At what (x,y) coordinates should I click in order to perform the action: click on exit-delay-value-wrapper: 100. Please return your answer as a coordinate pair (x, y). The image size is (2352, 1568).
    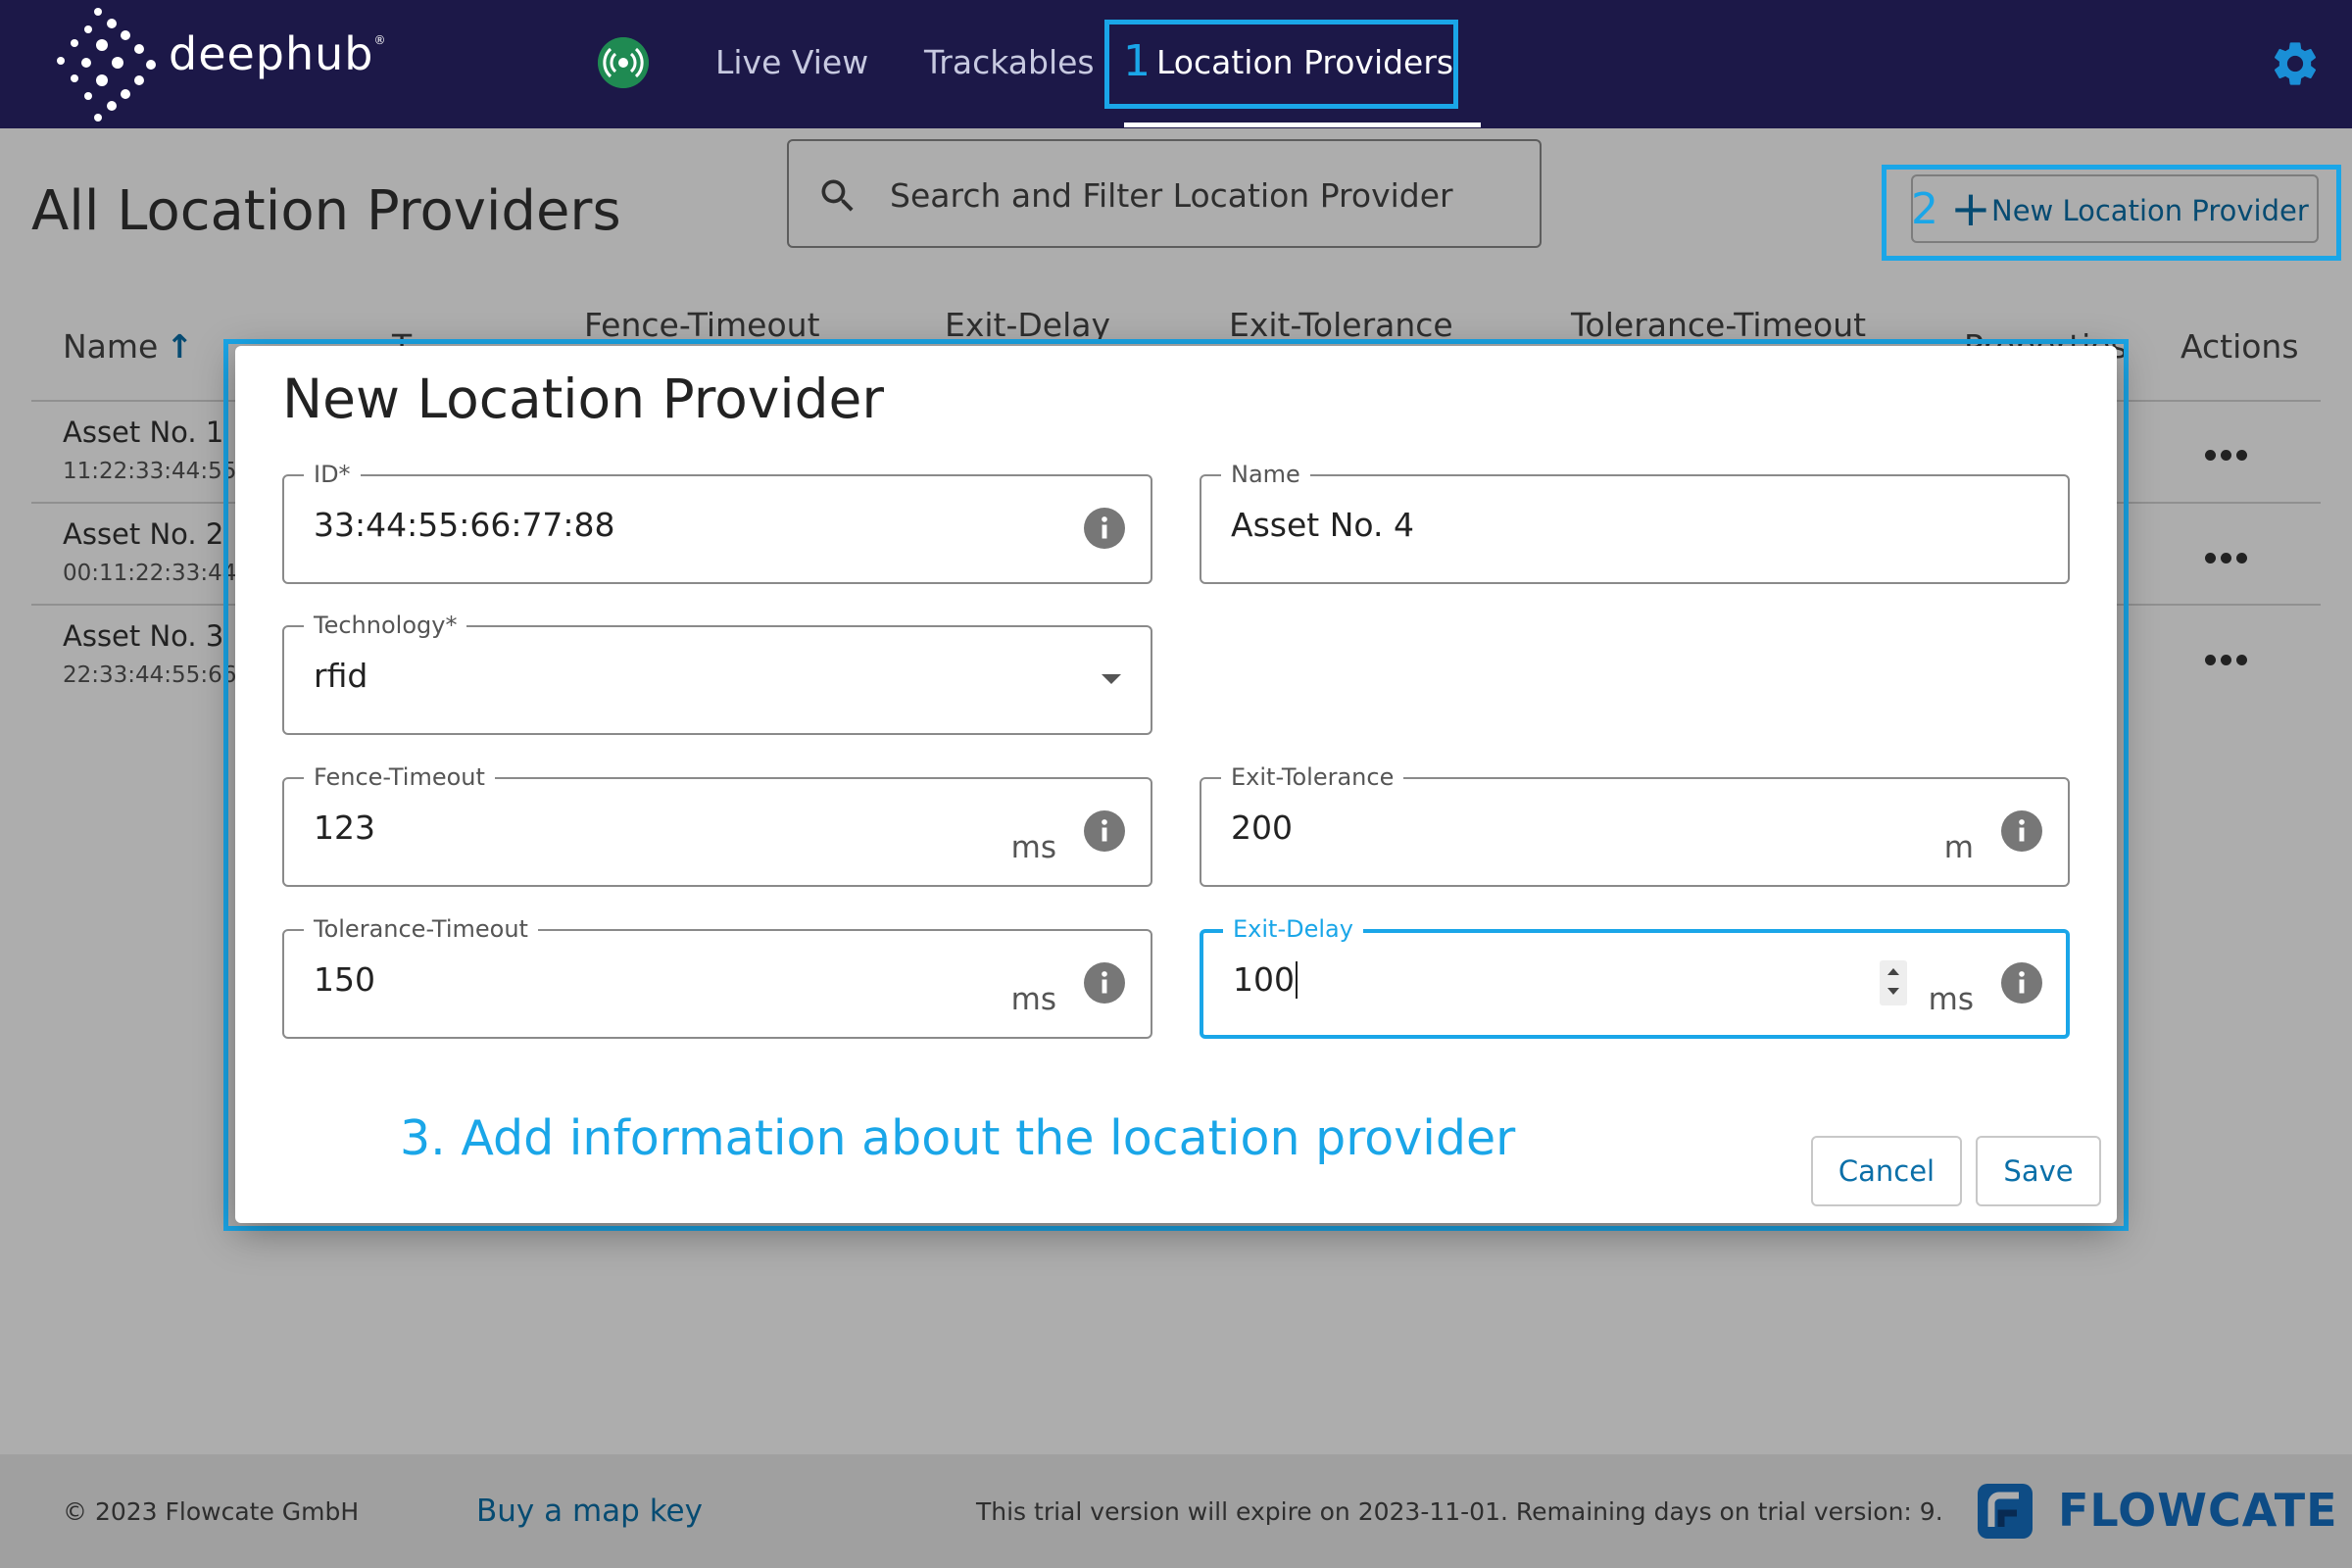
    Looking at the image, I should click on (1265, 980).